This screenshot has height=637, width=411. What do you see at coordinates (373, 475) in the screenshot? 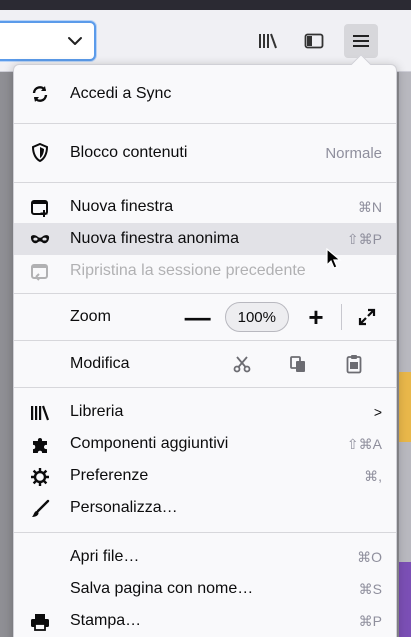
I see `shortcut: ⌘,` at bounding box center [373, 475].